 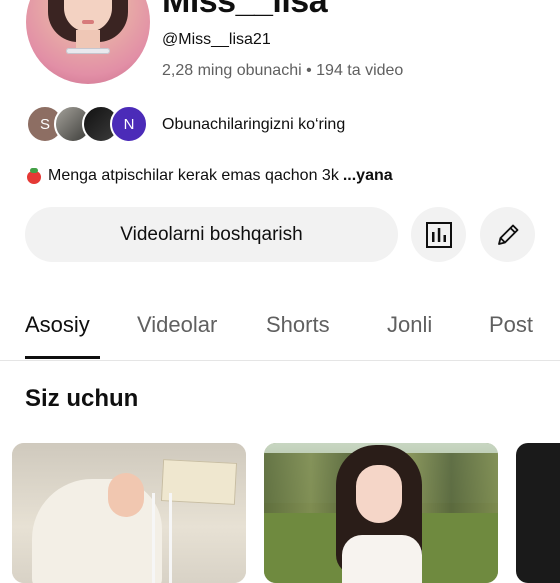 What do you see at coordinates (368, 176) in the screenshot?
I see `description-more-link: ...yana` at bounding box center [368, 176].